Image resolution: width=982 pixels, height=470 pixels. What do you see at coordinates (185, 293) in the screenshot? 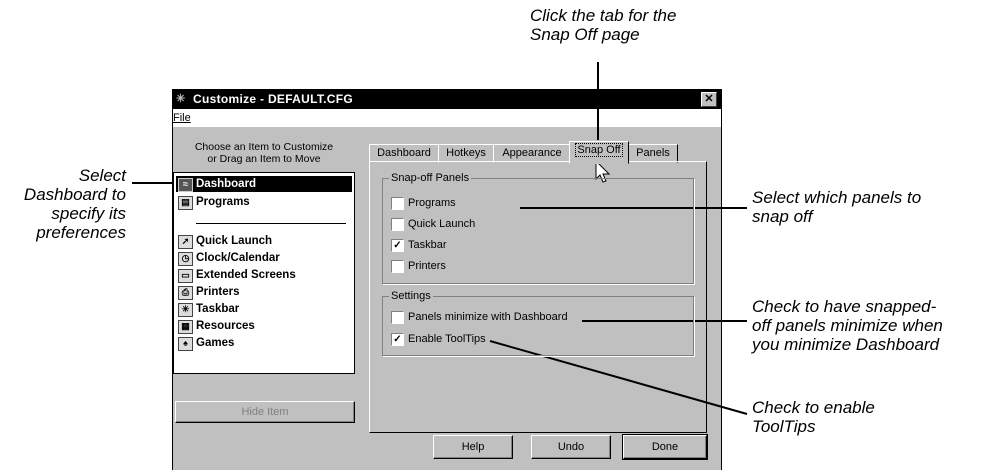
I see `printer-icon: ⎙` at bounding box center [185, 293].